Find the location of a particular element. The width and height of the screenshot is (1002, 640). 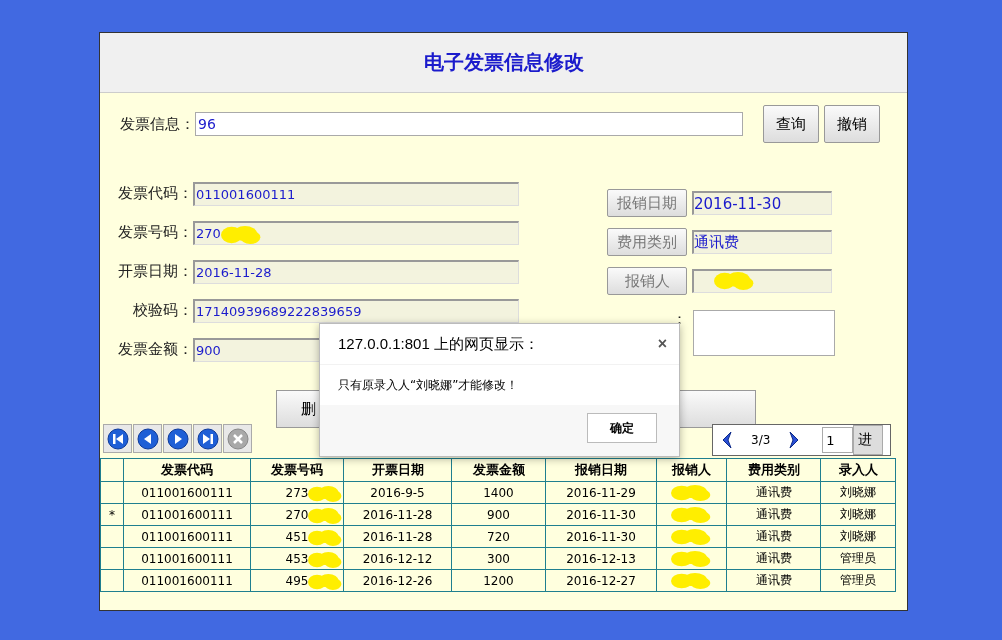

table-cell: 2016-12-26 is located at coordinates (397, 580).